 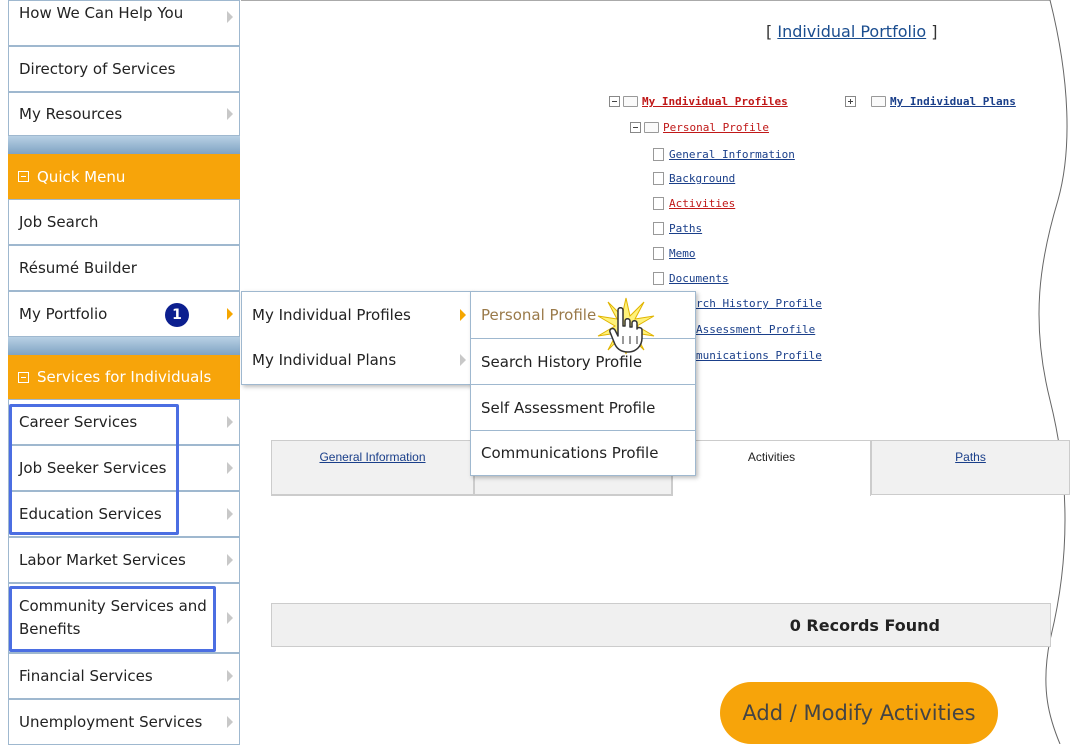 What do you see at coordinates (702, 203) in the screenshot?
I see `tree-link: Activities` at bounding box center [702, 203].